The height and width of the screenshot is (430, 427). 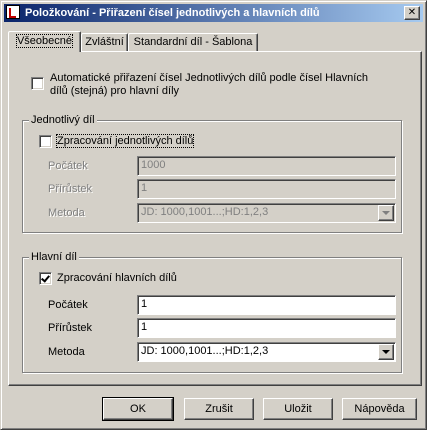 I want to click on single-part-process-text: Zpracování jednotlivých dílů, so click(x=125, y=141).